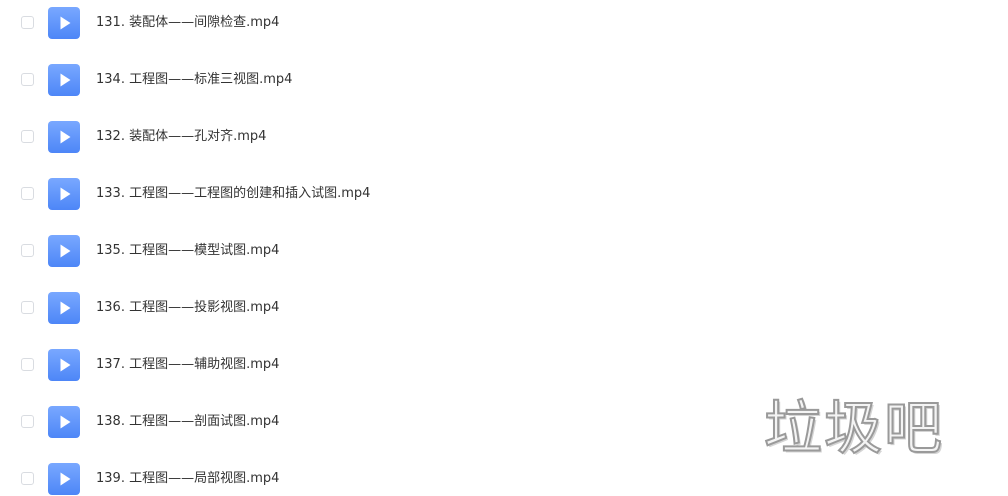 The height and width of the screenshot is (496, 1008). I want to click on file-row: 133. 工程图——工程图的创建和插入试图.mp4, so click(504, 194).